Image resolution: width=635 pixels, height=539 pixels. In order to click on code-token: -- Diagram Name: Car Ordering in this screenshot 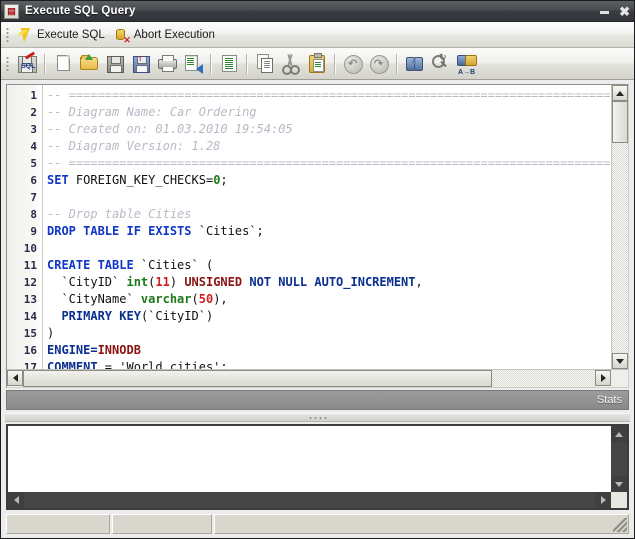, I will do `click(152, 112)`.